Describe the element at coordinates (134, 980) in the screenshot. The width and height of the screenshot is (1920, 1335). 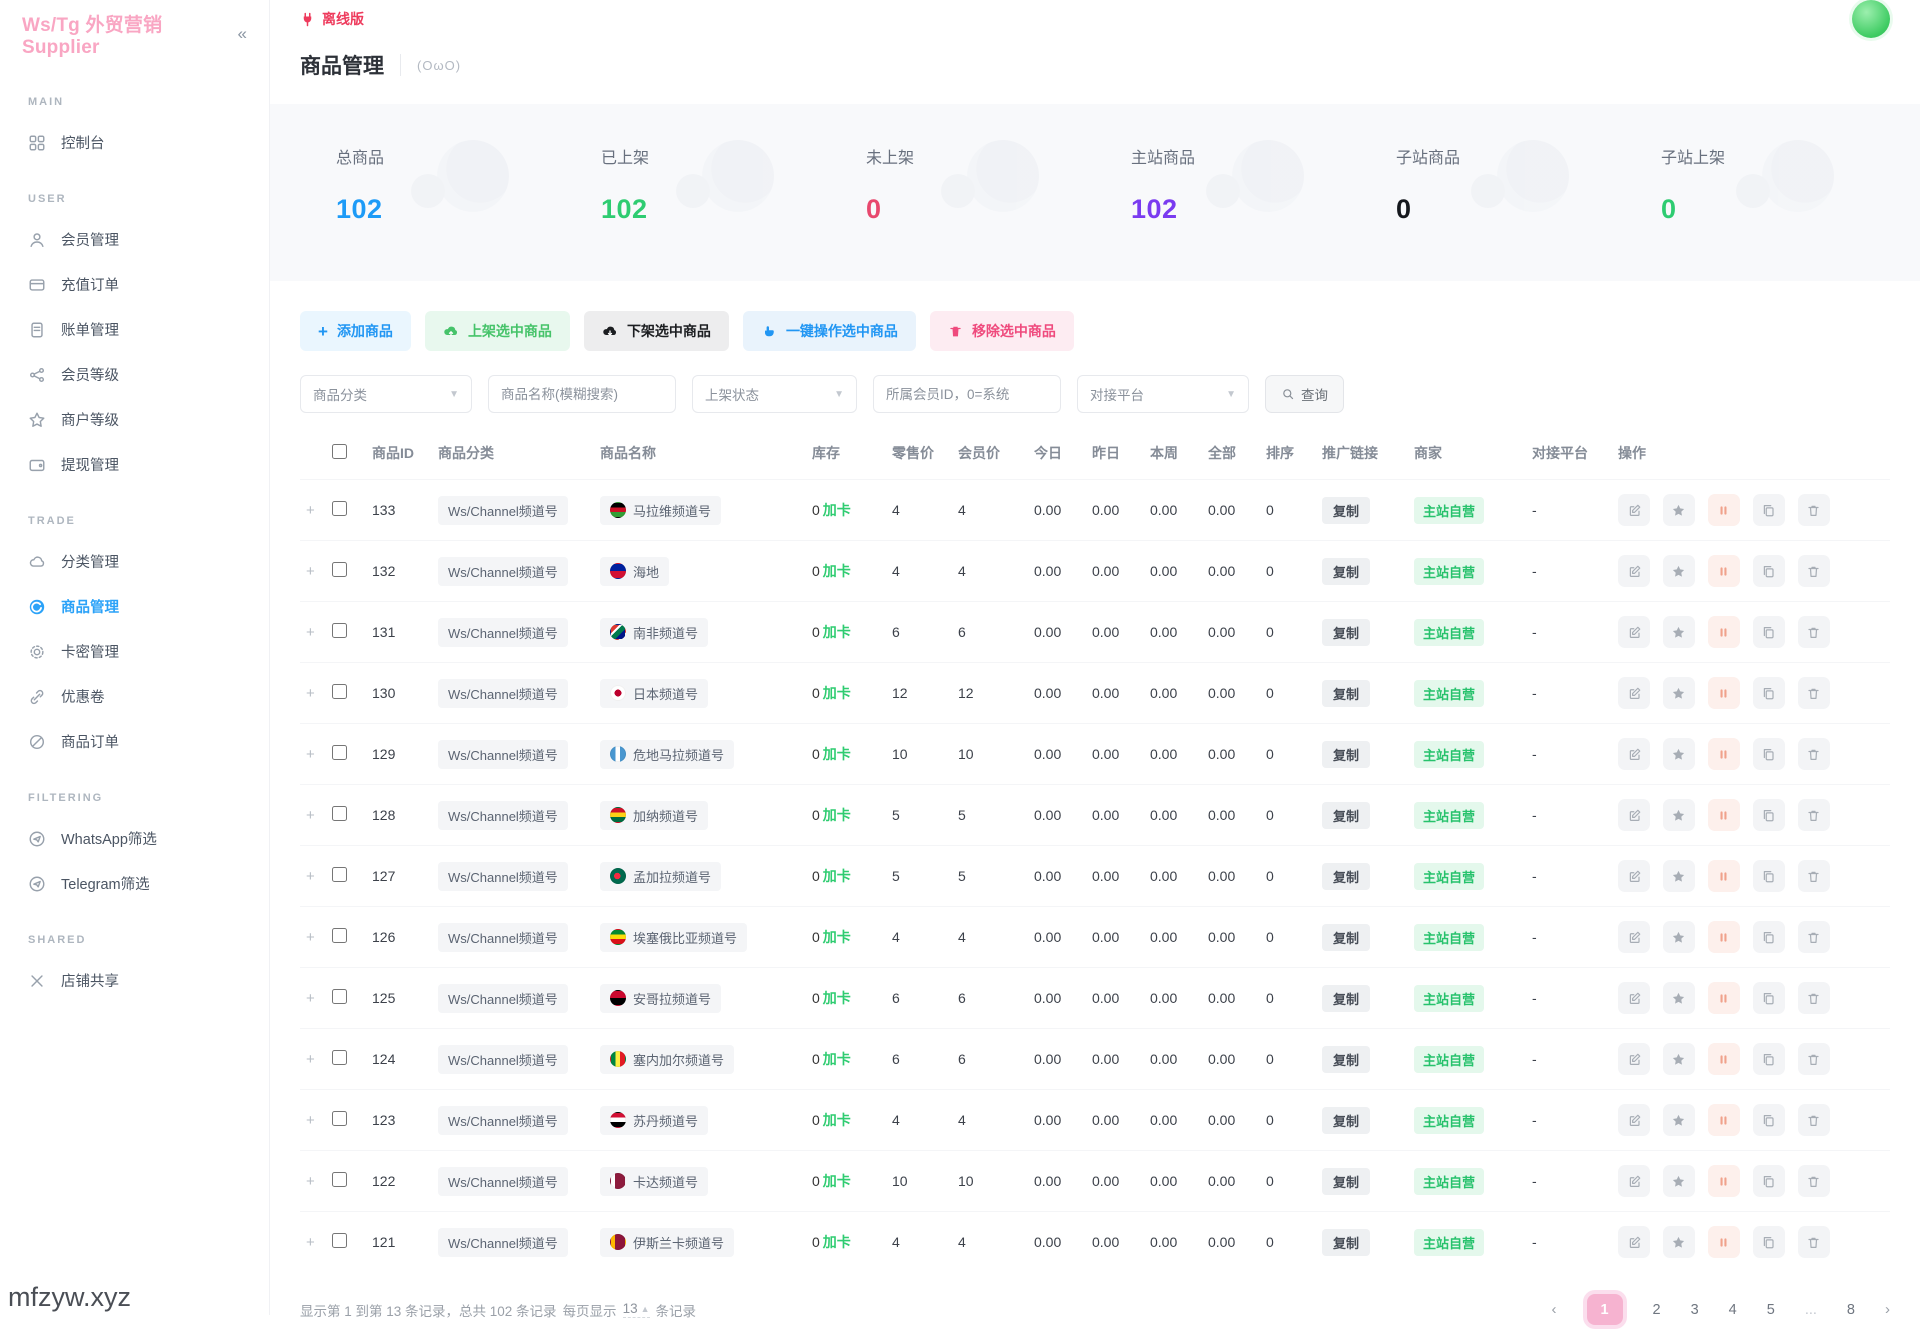
I see `sidebar-item-shop-sharing: 店铺共享` at that location.